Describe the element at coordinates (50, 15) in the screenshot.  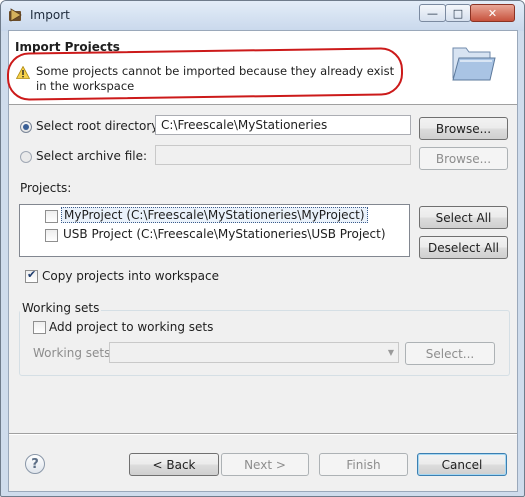
I see `window-title: Import` at that location.